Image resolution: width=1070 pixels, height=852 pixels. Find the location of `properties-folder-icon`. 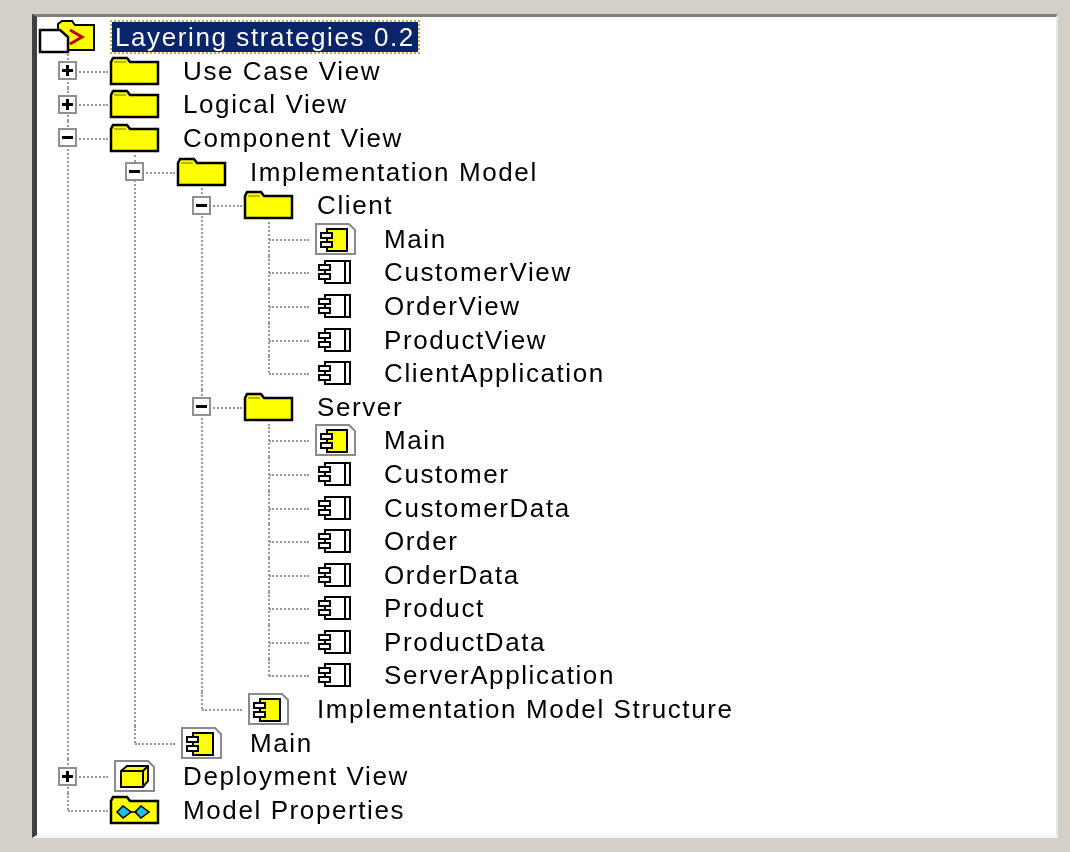

properties-folder-icon is located at coordinates (135, 809).